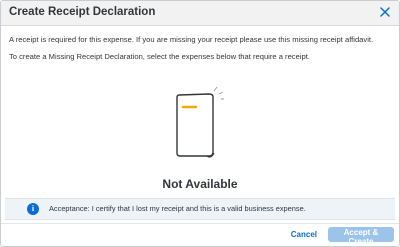  I want to click on info-icon: i, so click(33, 209).